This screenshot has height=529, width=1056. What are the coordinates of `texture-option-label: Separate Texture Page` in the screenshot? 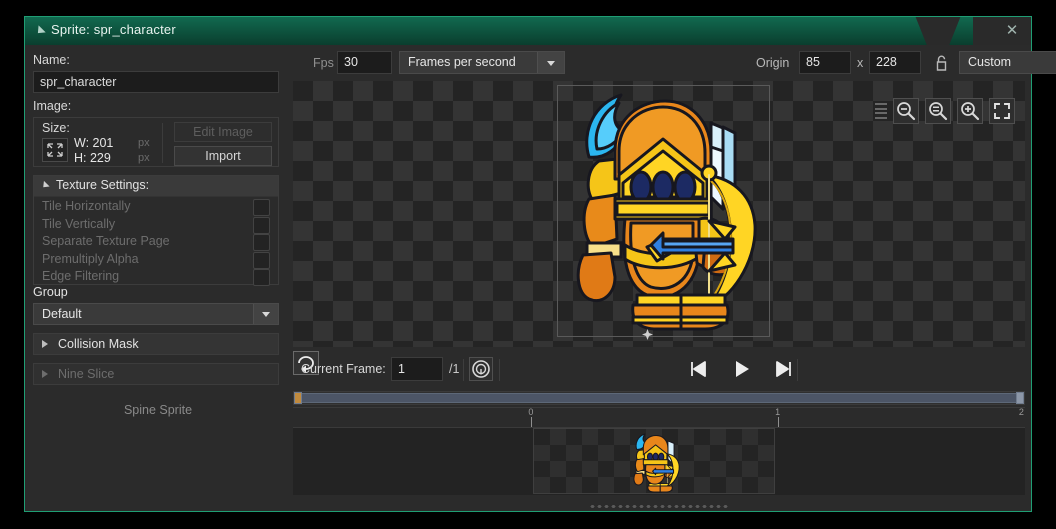 It's located at (106, 241).